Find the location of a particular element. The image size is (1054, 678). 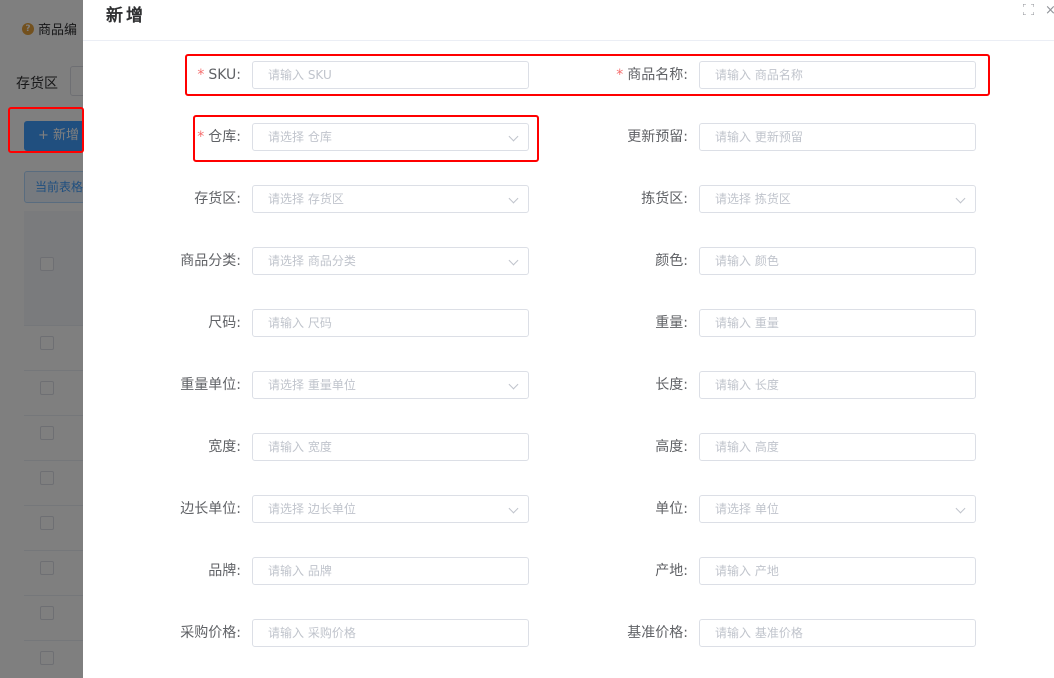

text-input: 请输入 更新预留 is located at coordinates (837, 137).